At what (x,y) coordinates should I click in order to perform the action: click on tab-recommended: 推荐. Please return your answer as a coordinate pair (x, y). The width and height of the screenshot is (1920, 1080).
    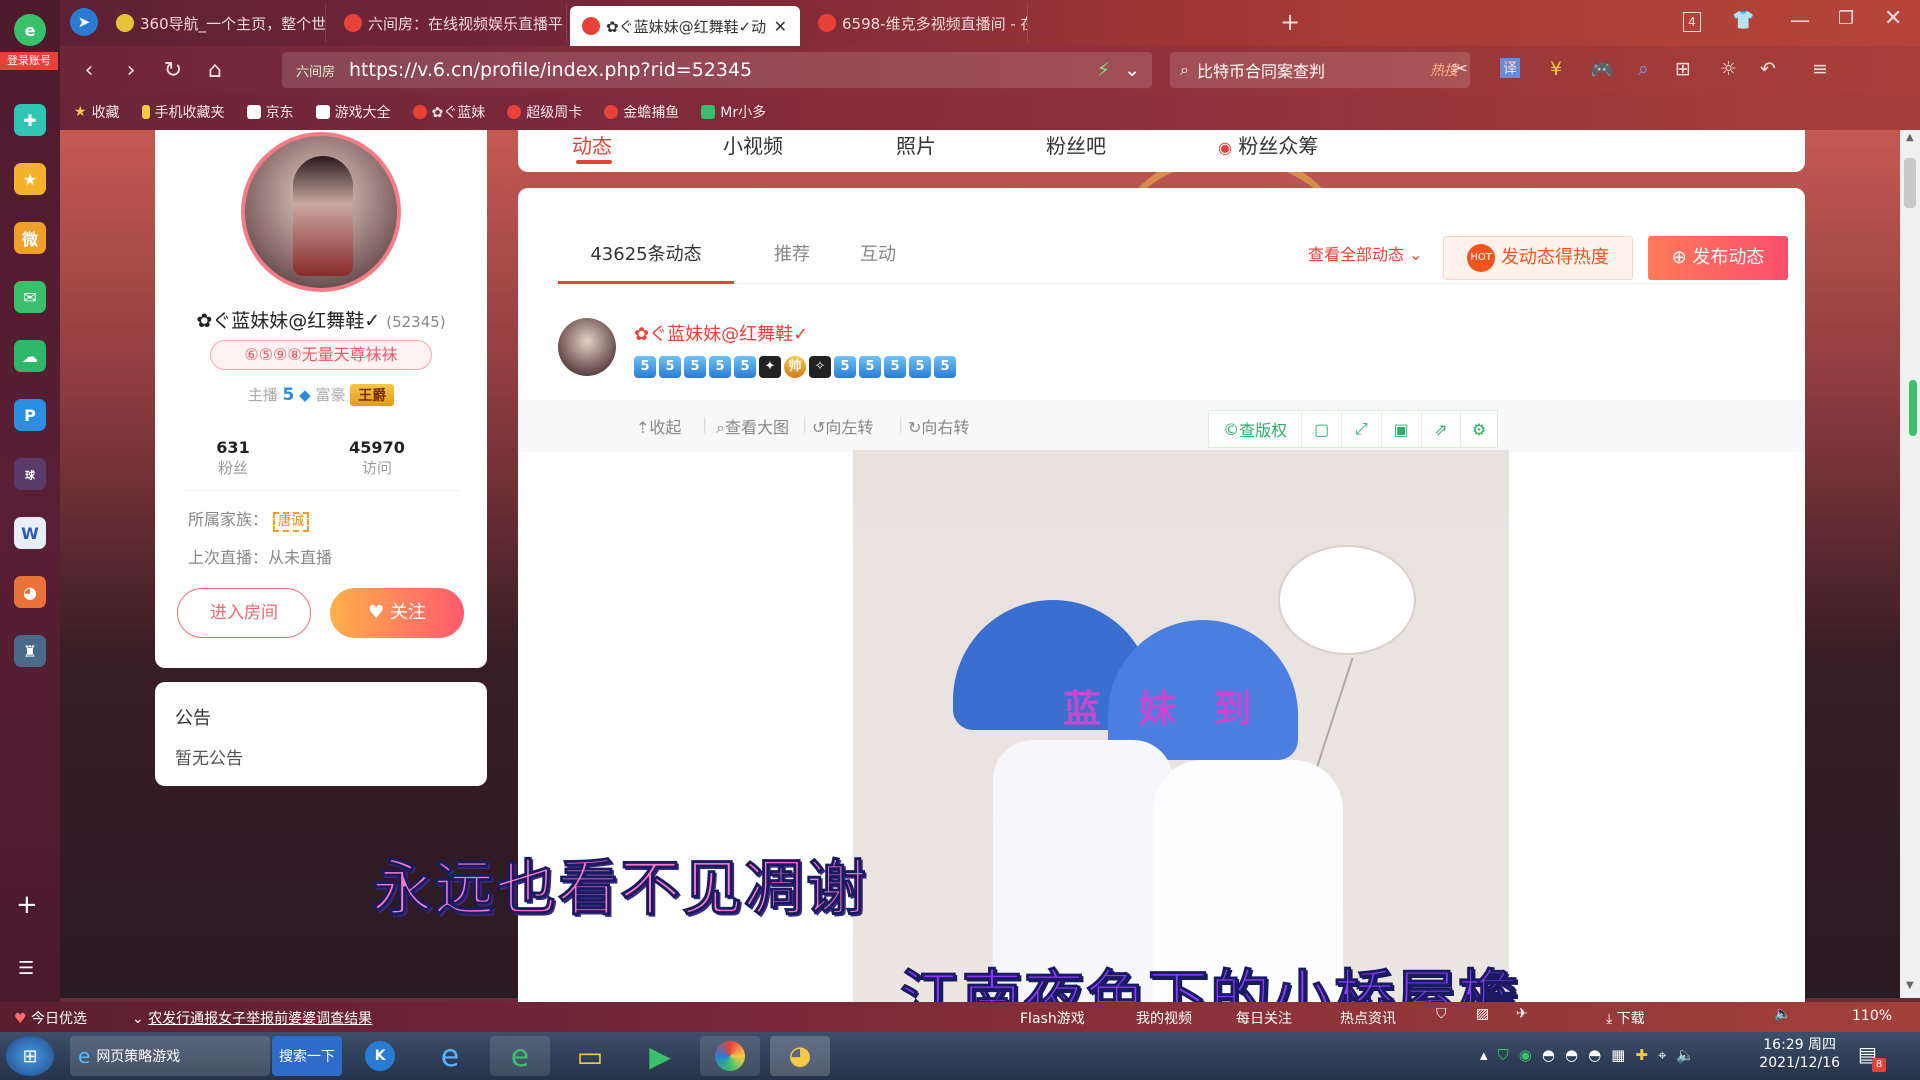
    Looking at the image, I should click on (792, 255).